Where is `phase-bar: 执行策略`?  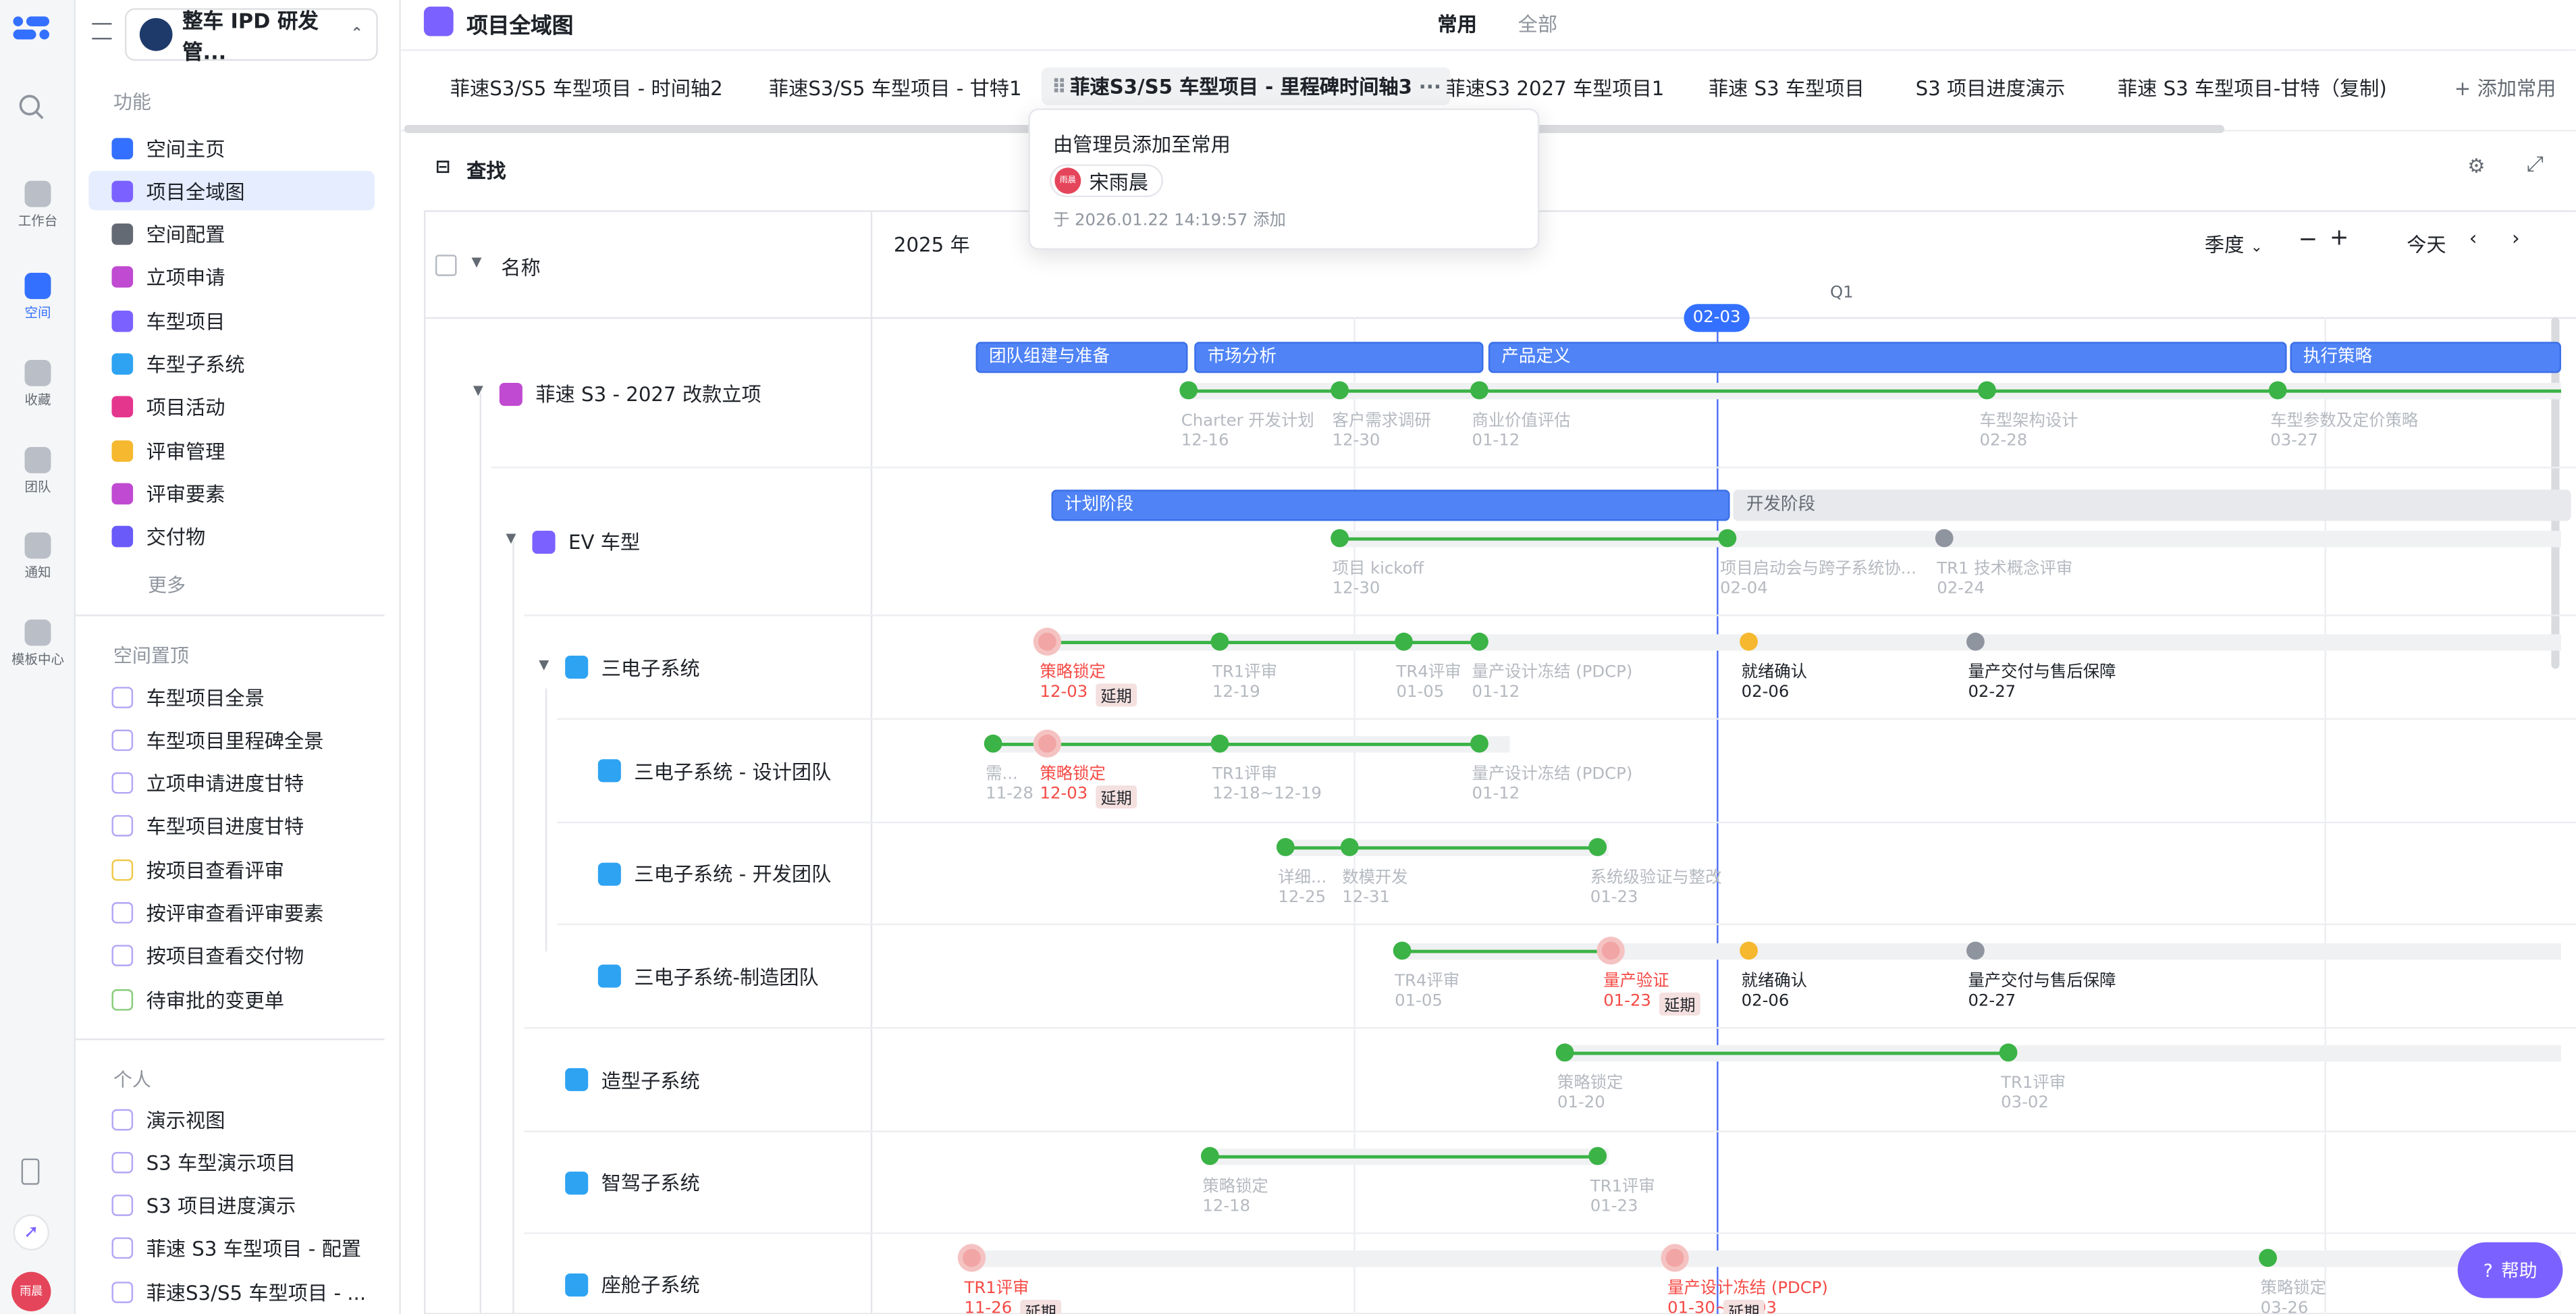
phase-bar: 执行策略 is located at coordinates (2425, 357).